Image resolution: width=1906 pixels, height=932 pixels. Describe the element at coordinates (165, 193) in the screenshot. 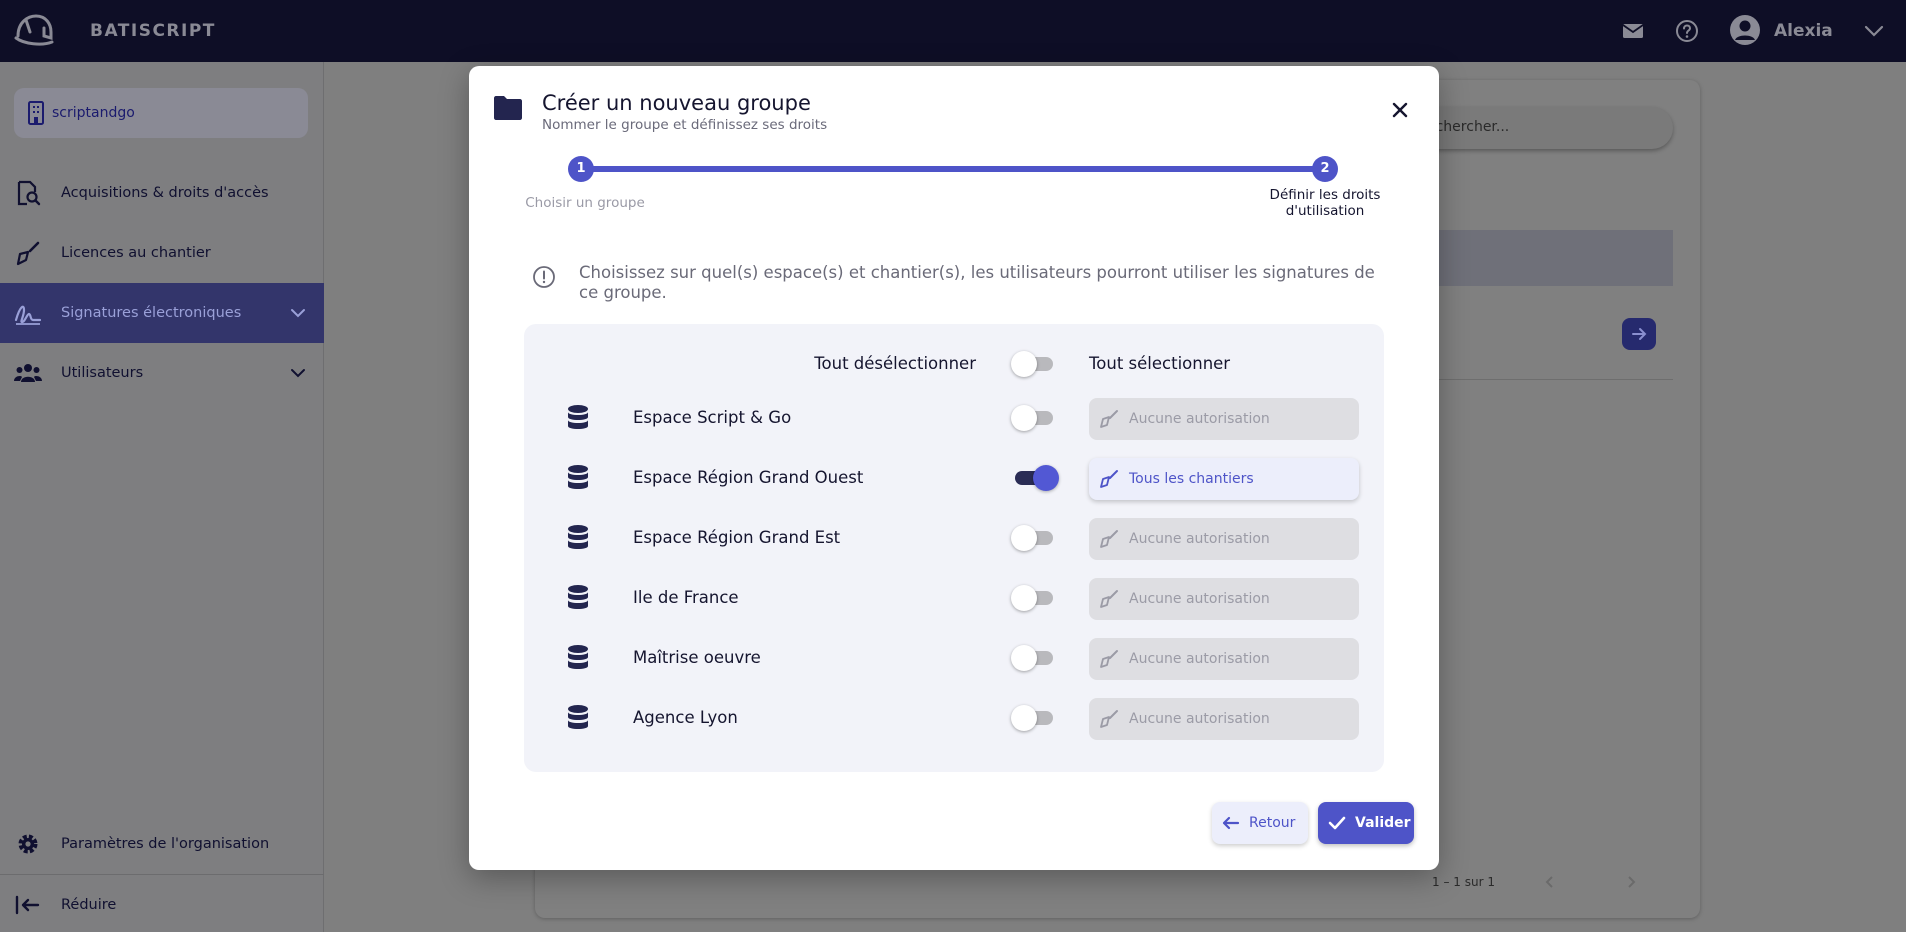

I see `sidebar-item-label: Acquisitions & droits d'accès` at that location.